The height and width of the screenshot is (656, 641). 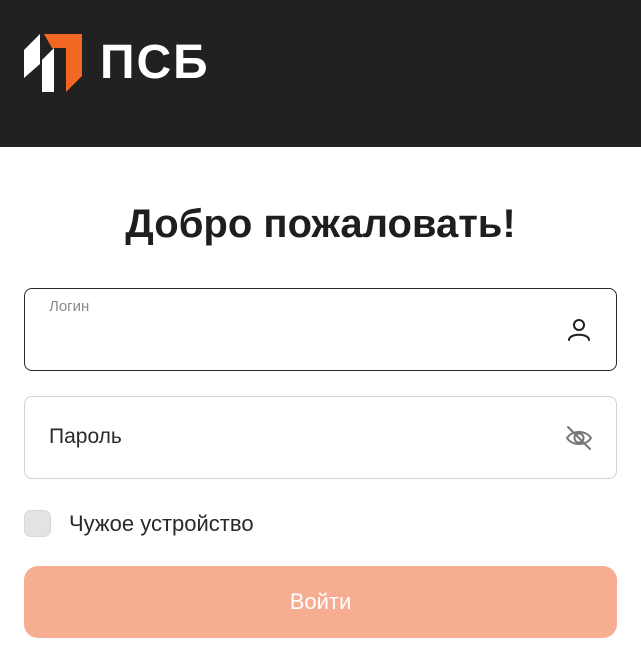 What do you see at coordinates (299, 337) in the screenshot?
I see `login-input` at bounding box center [299, 337].